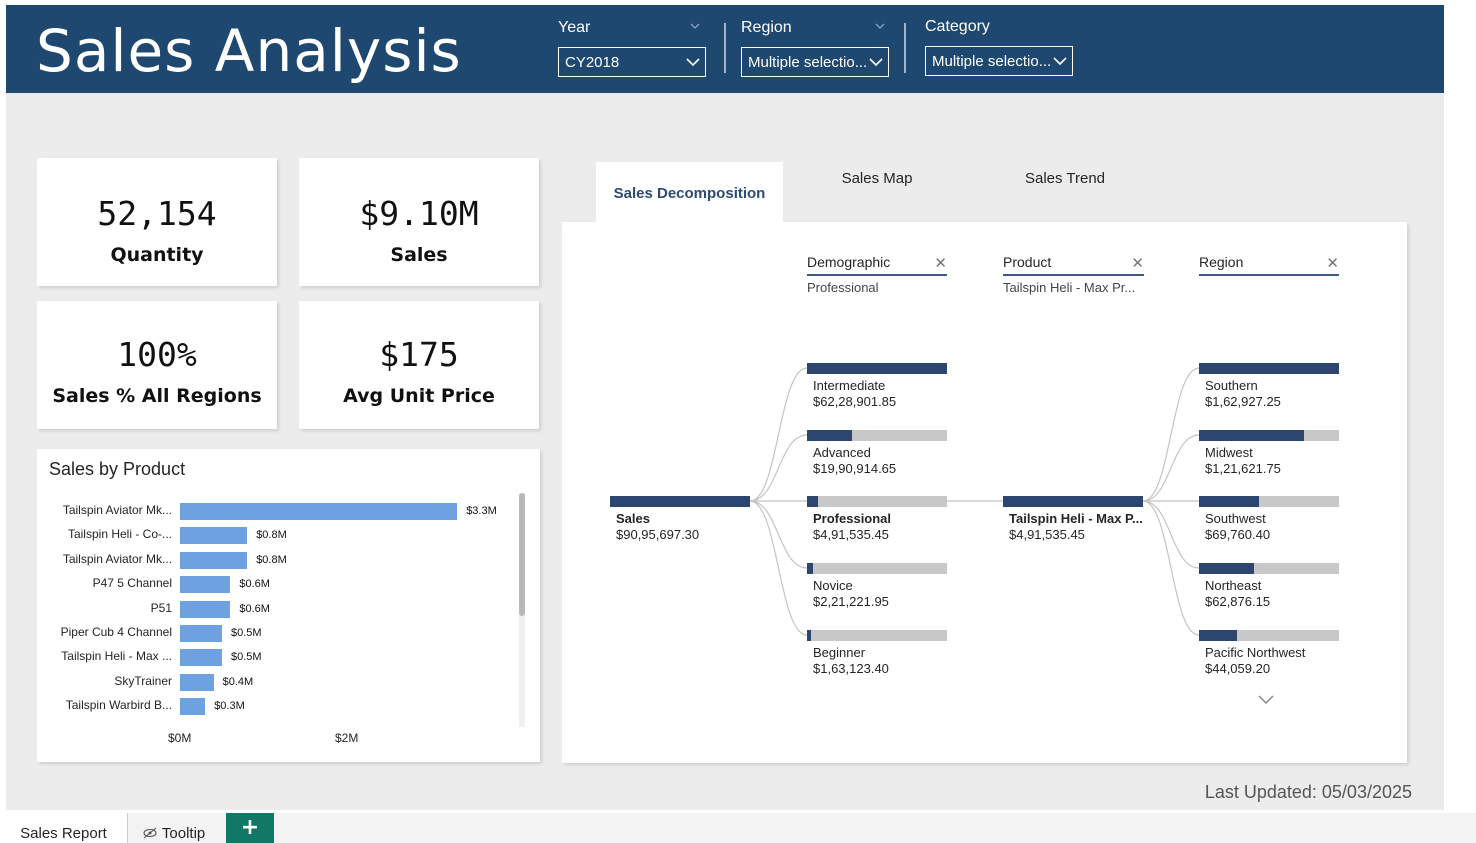 The image size is (1476, 843). Describe the element at coordinates (851, 601) in the screenshot. I see `node-value: $2,21,221.95` at that location.